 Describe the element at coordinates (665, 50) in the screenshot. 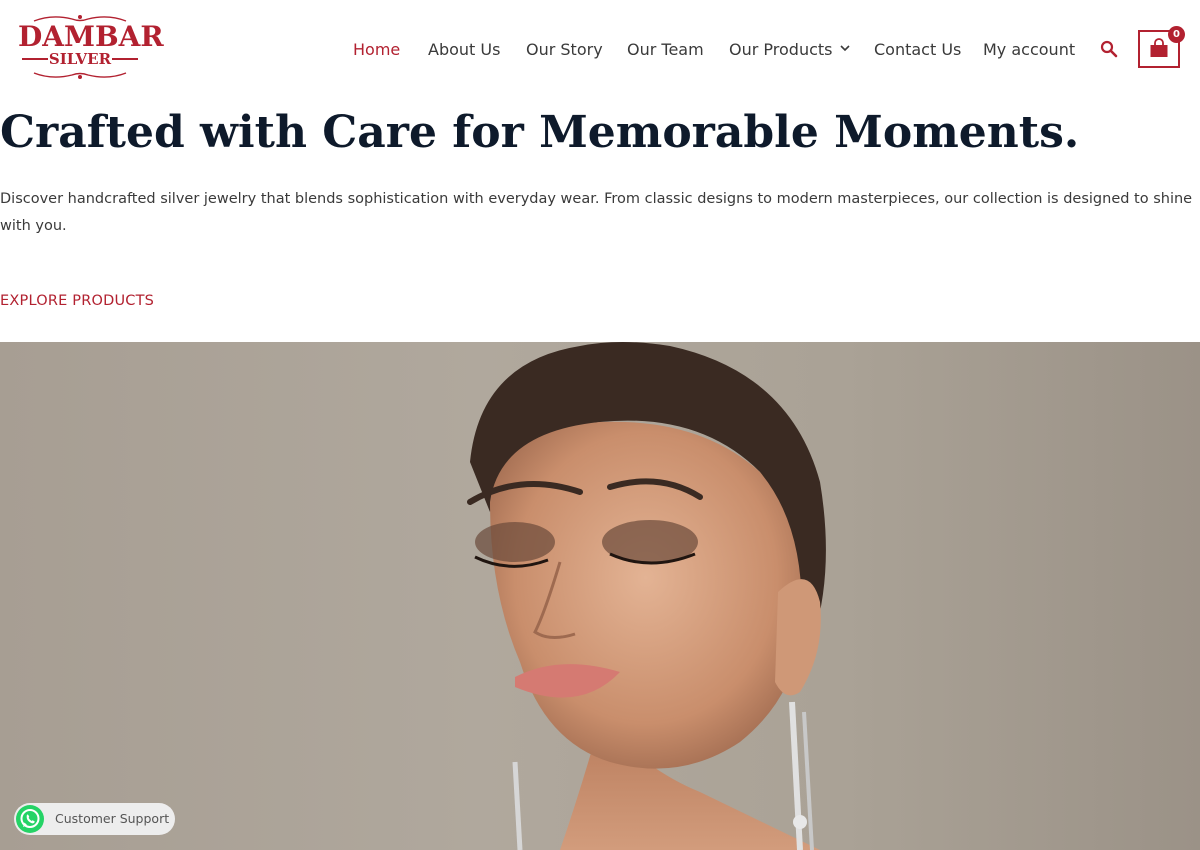

I see `nav-item-our-team: Our Team` at that location.